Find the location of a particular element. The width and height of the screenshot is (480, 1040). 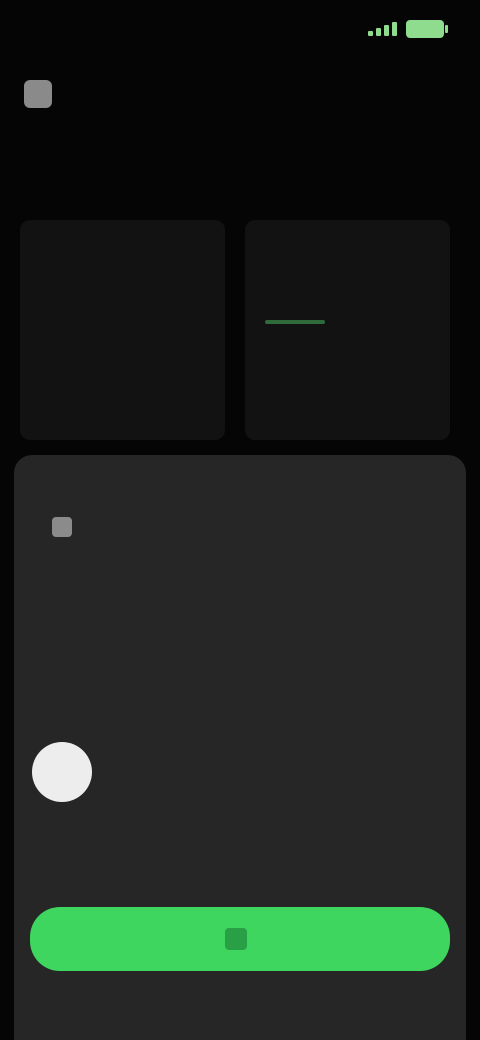

status-icons is located at coordinates (408, 29).